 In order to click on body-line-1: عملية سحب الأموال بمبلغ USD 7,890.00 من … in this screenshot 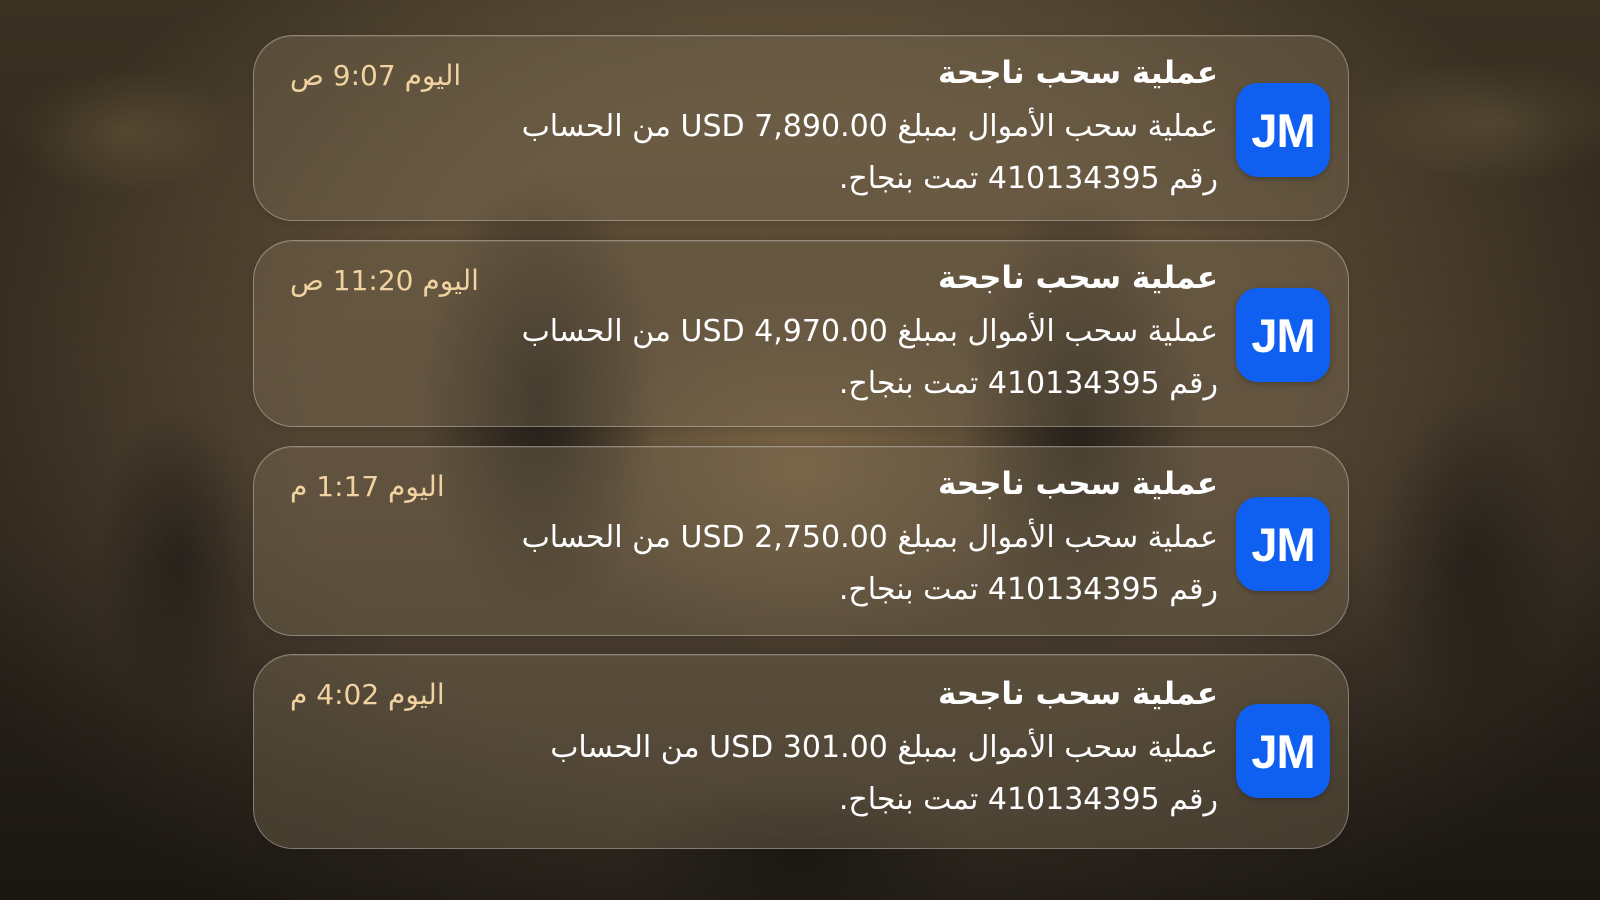, I will do `click(758, 127)`.